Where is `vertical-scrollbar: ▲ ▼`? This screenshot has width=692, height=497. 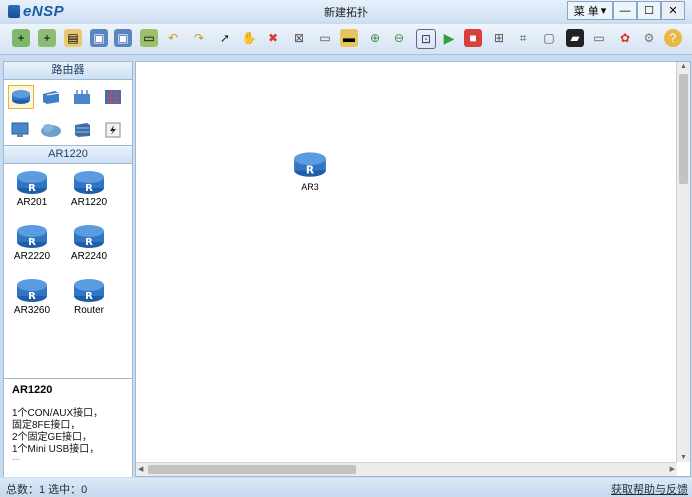 vertical-scrollbar: ▲ ▼ is located at coordinates (683, 262).